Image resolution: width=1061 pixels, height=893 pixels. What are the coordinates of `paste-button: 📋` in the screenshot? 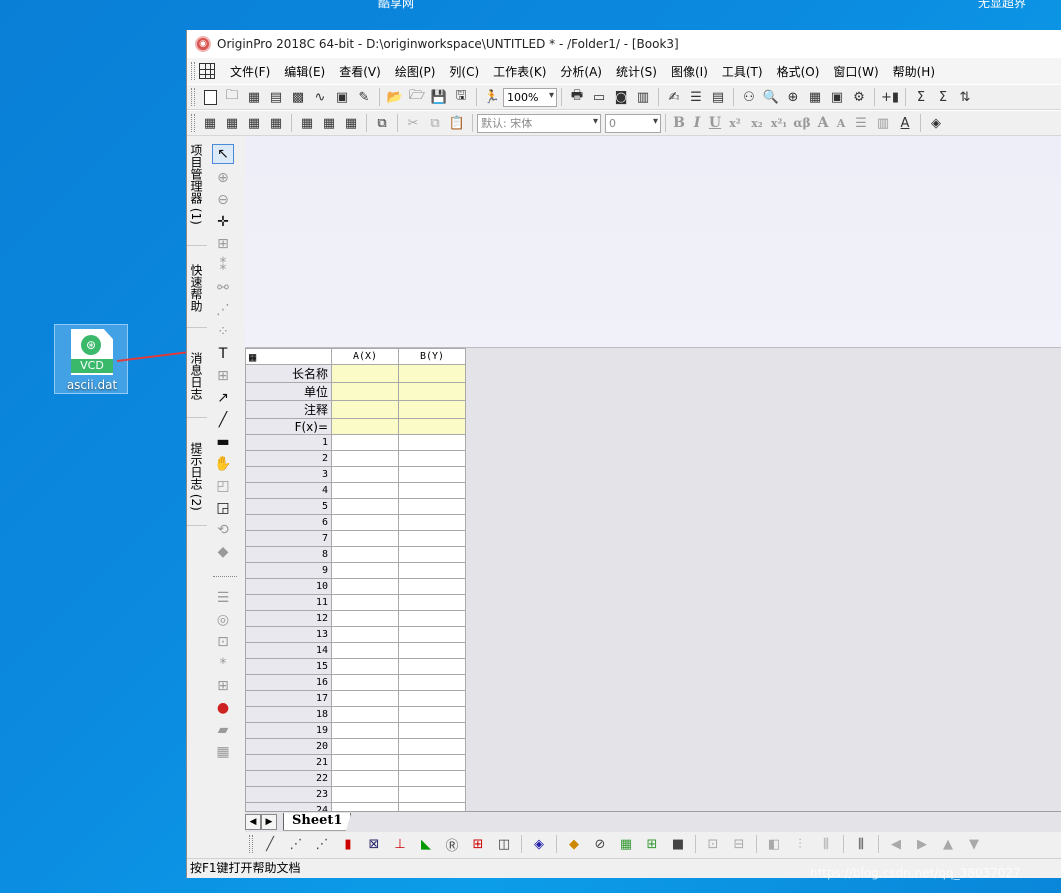 It's located at (457, 123).